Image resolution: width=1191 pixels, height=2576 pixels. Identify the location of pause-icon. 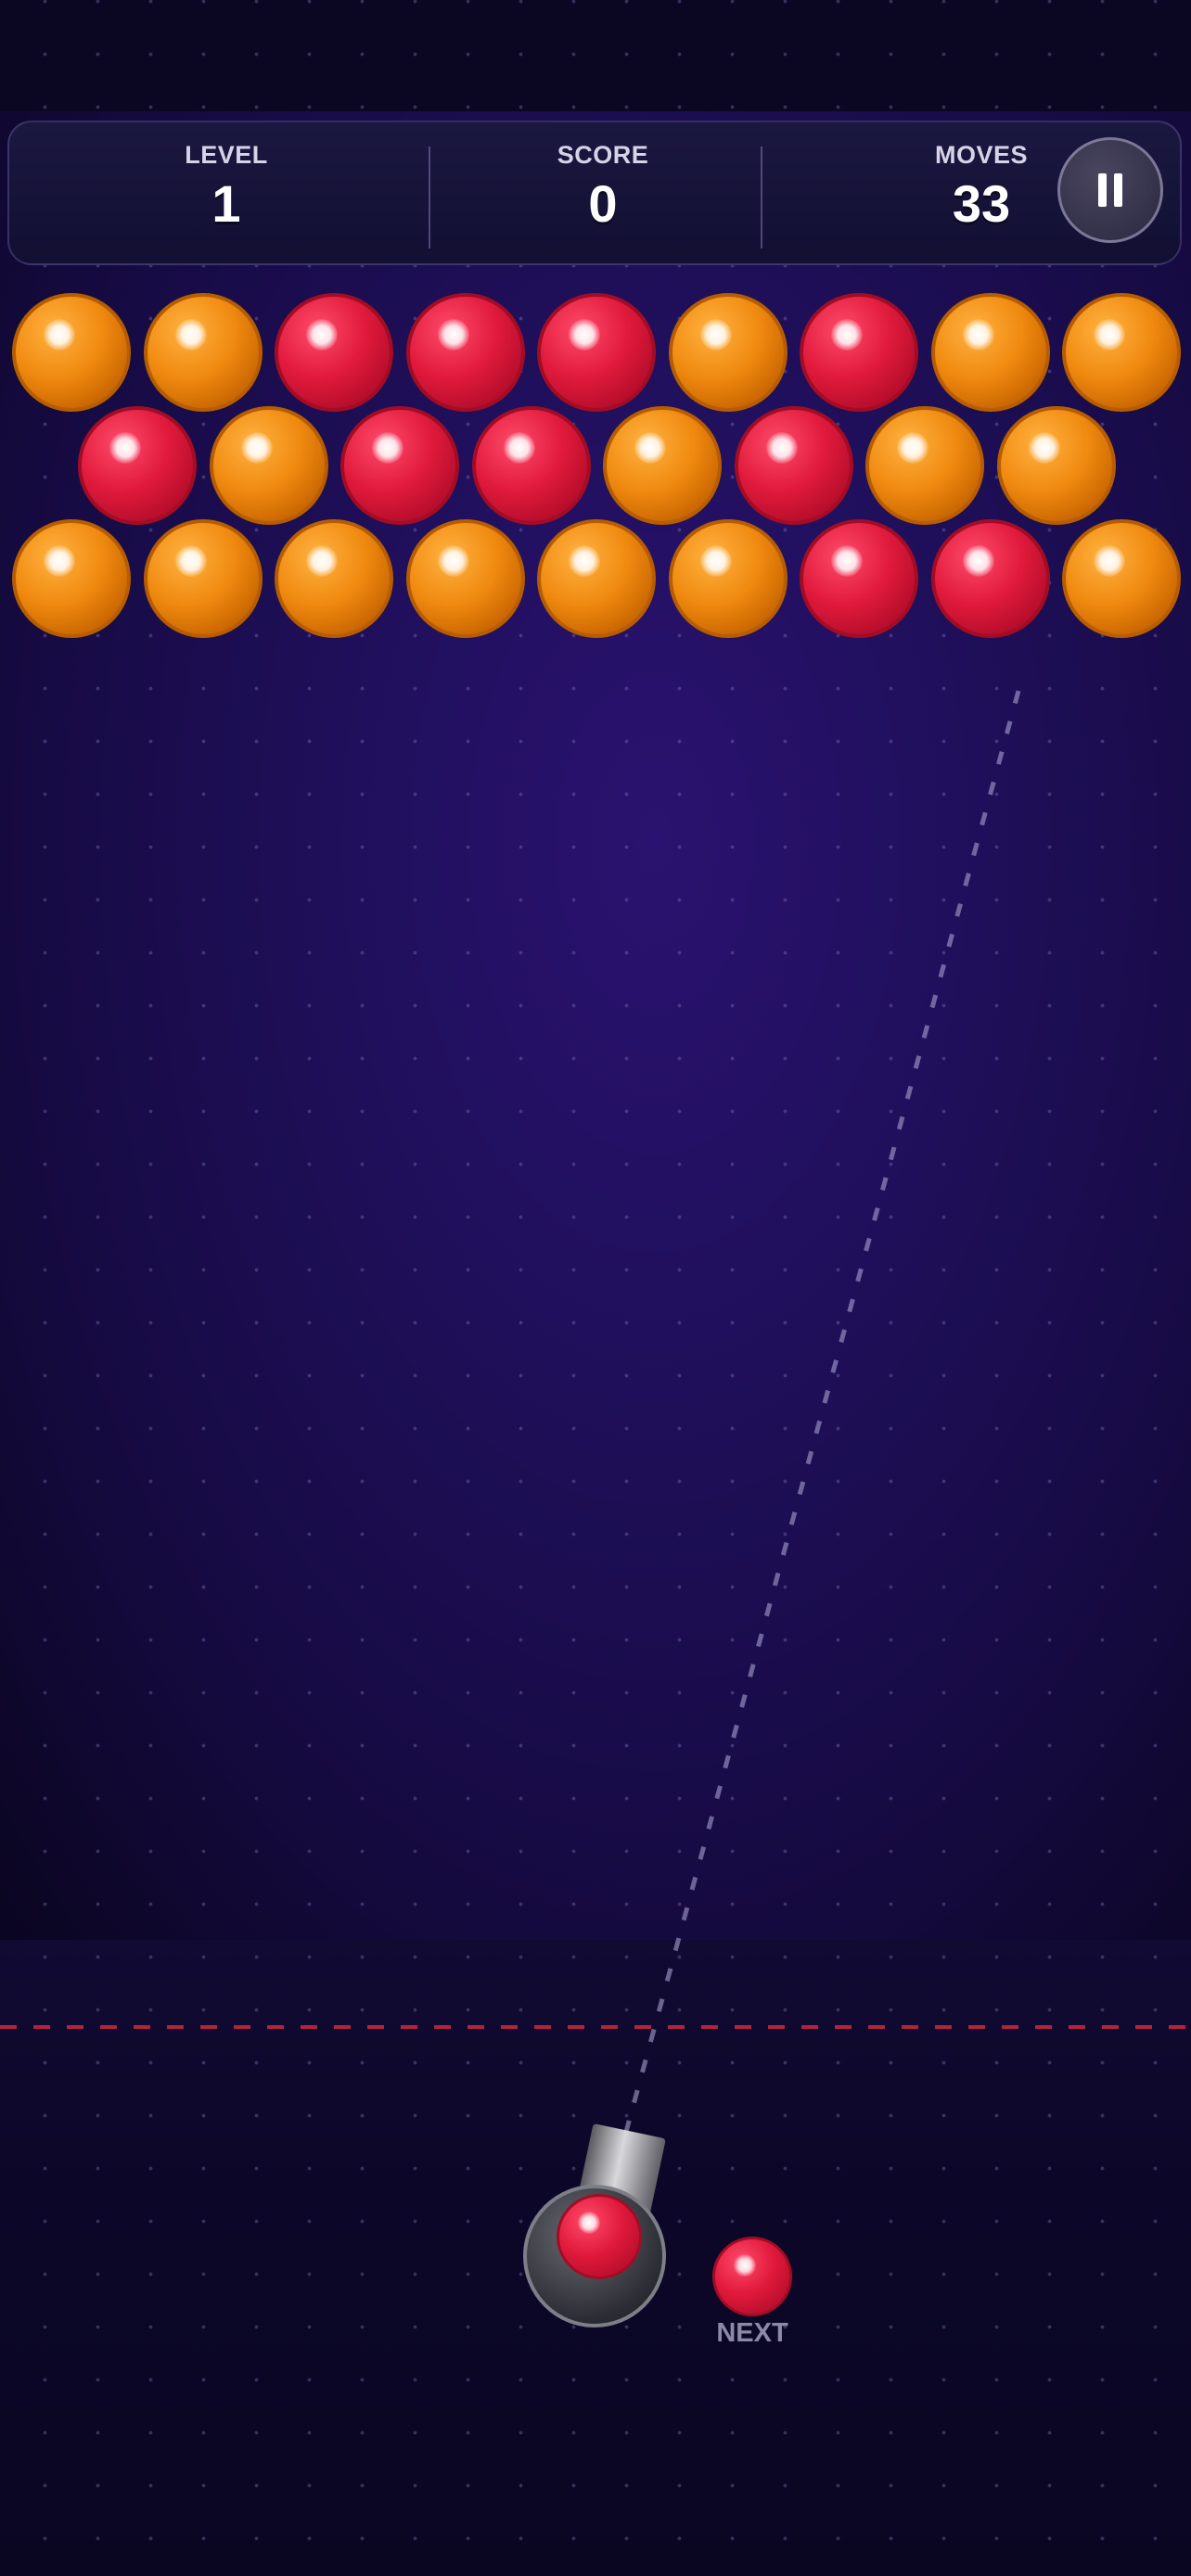
(1110, 190).